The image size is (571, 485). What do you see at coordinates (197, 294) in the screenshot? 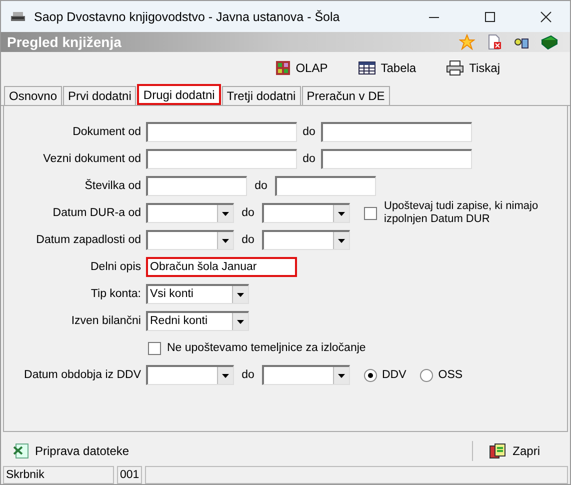
I see `dropdown-field: Vsi konti` at bounding box center [197, 294].